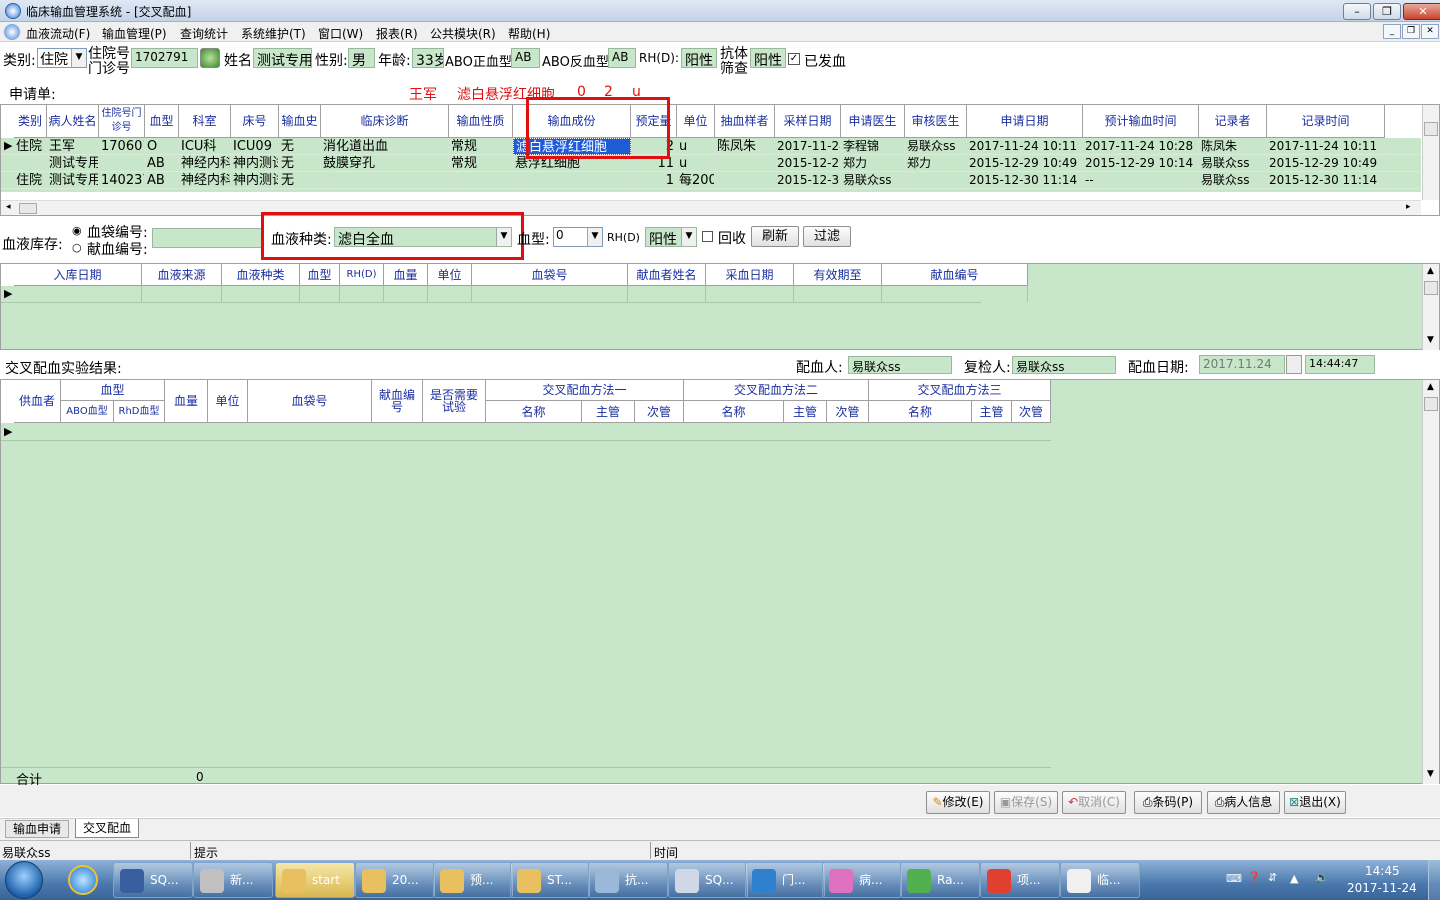  Describe the element at coordinates (794, 59) in the screenshot. I see `issued-checkbox: ✓` at that location.